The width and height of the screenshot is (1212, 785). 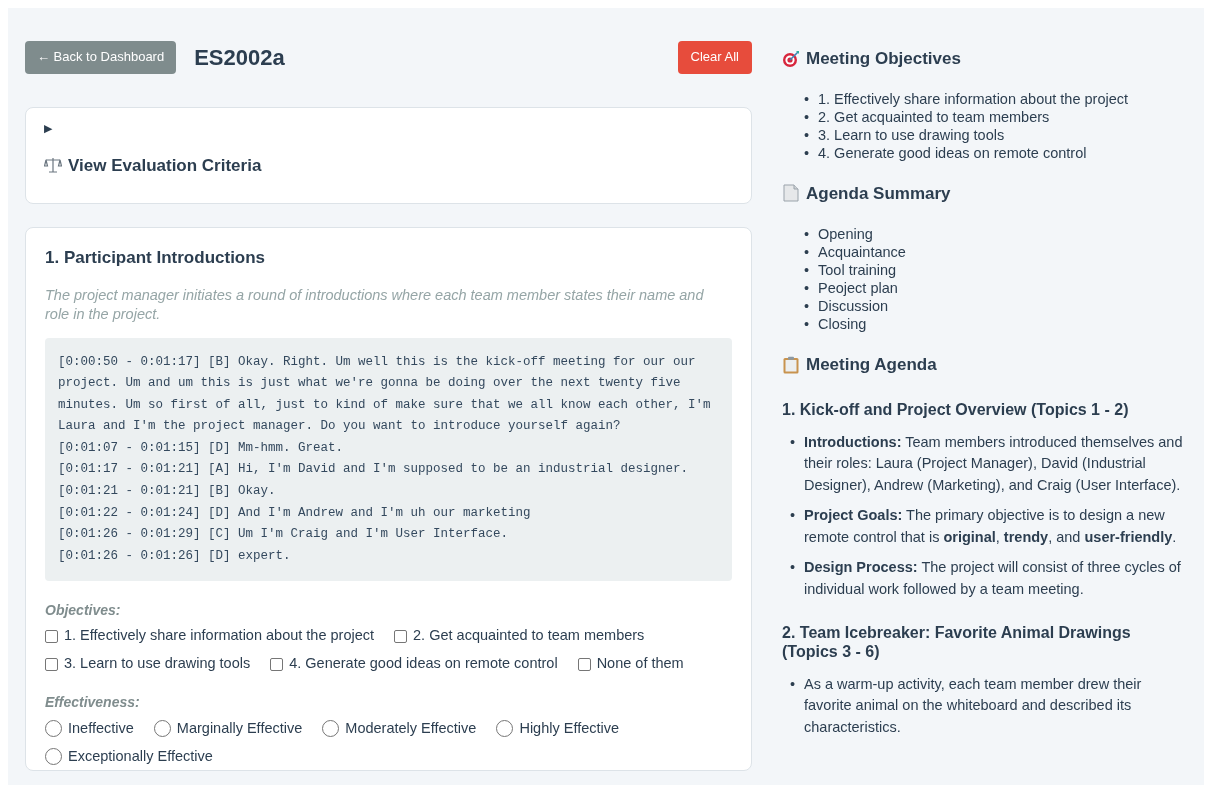 What do you see at coordinates (411, 728) in the screenshot?
I see `effectiveness-label: Moderately Effective` at bounding box center [411, 728].